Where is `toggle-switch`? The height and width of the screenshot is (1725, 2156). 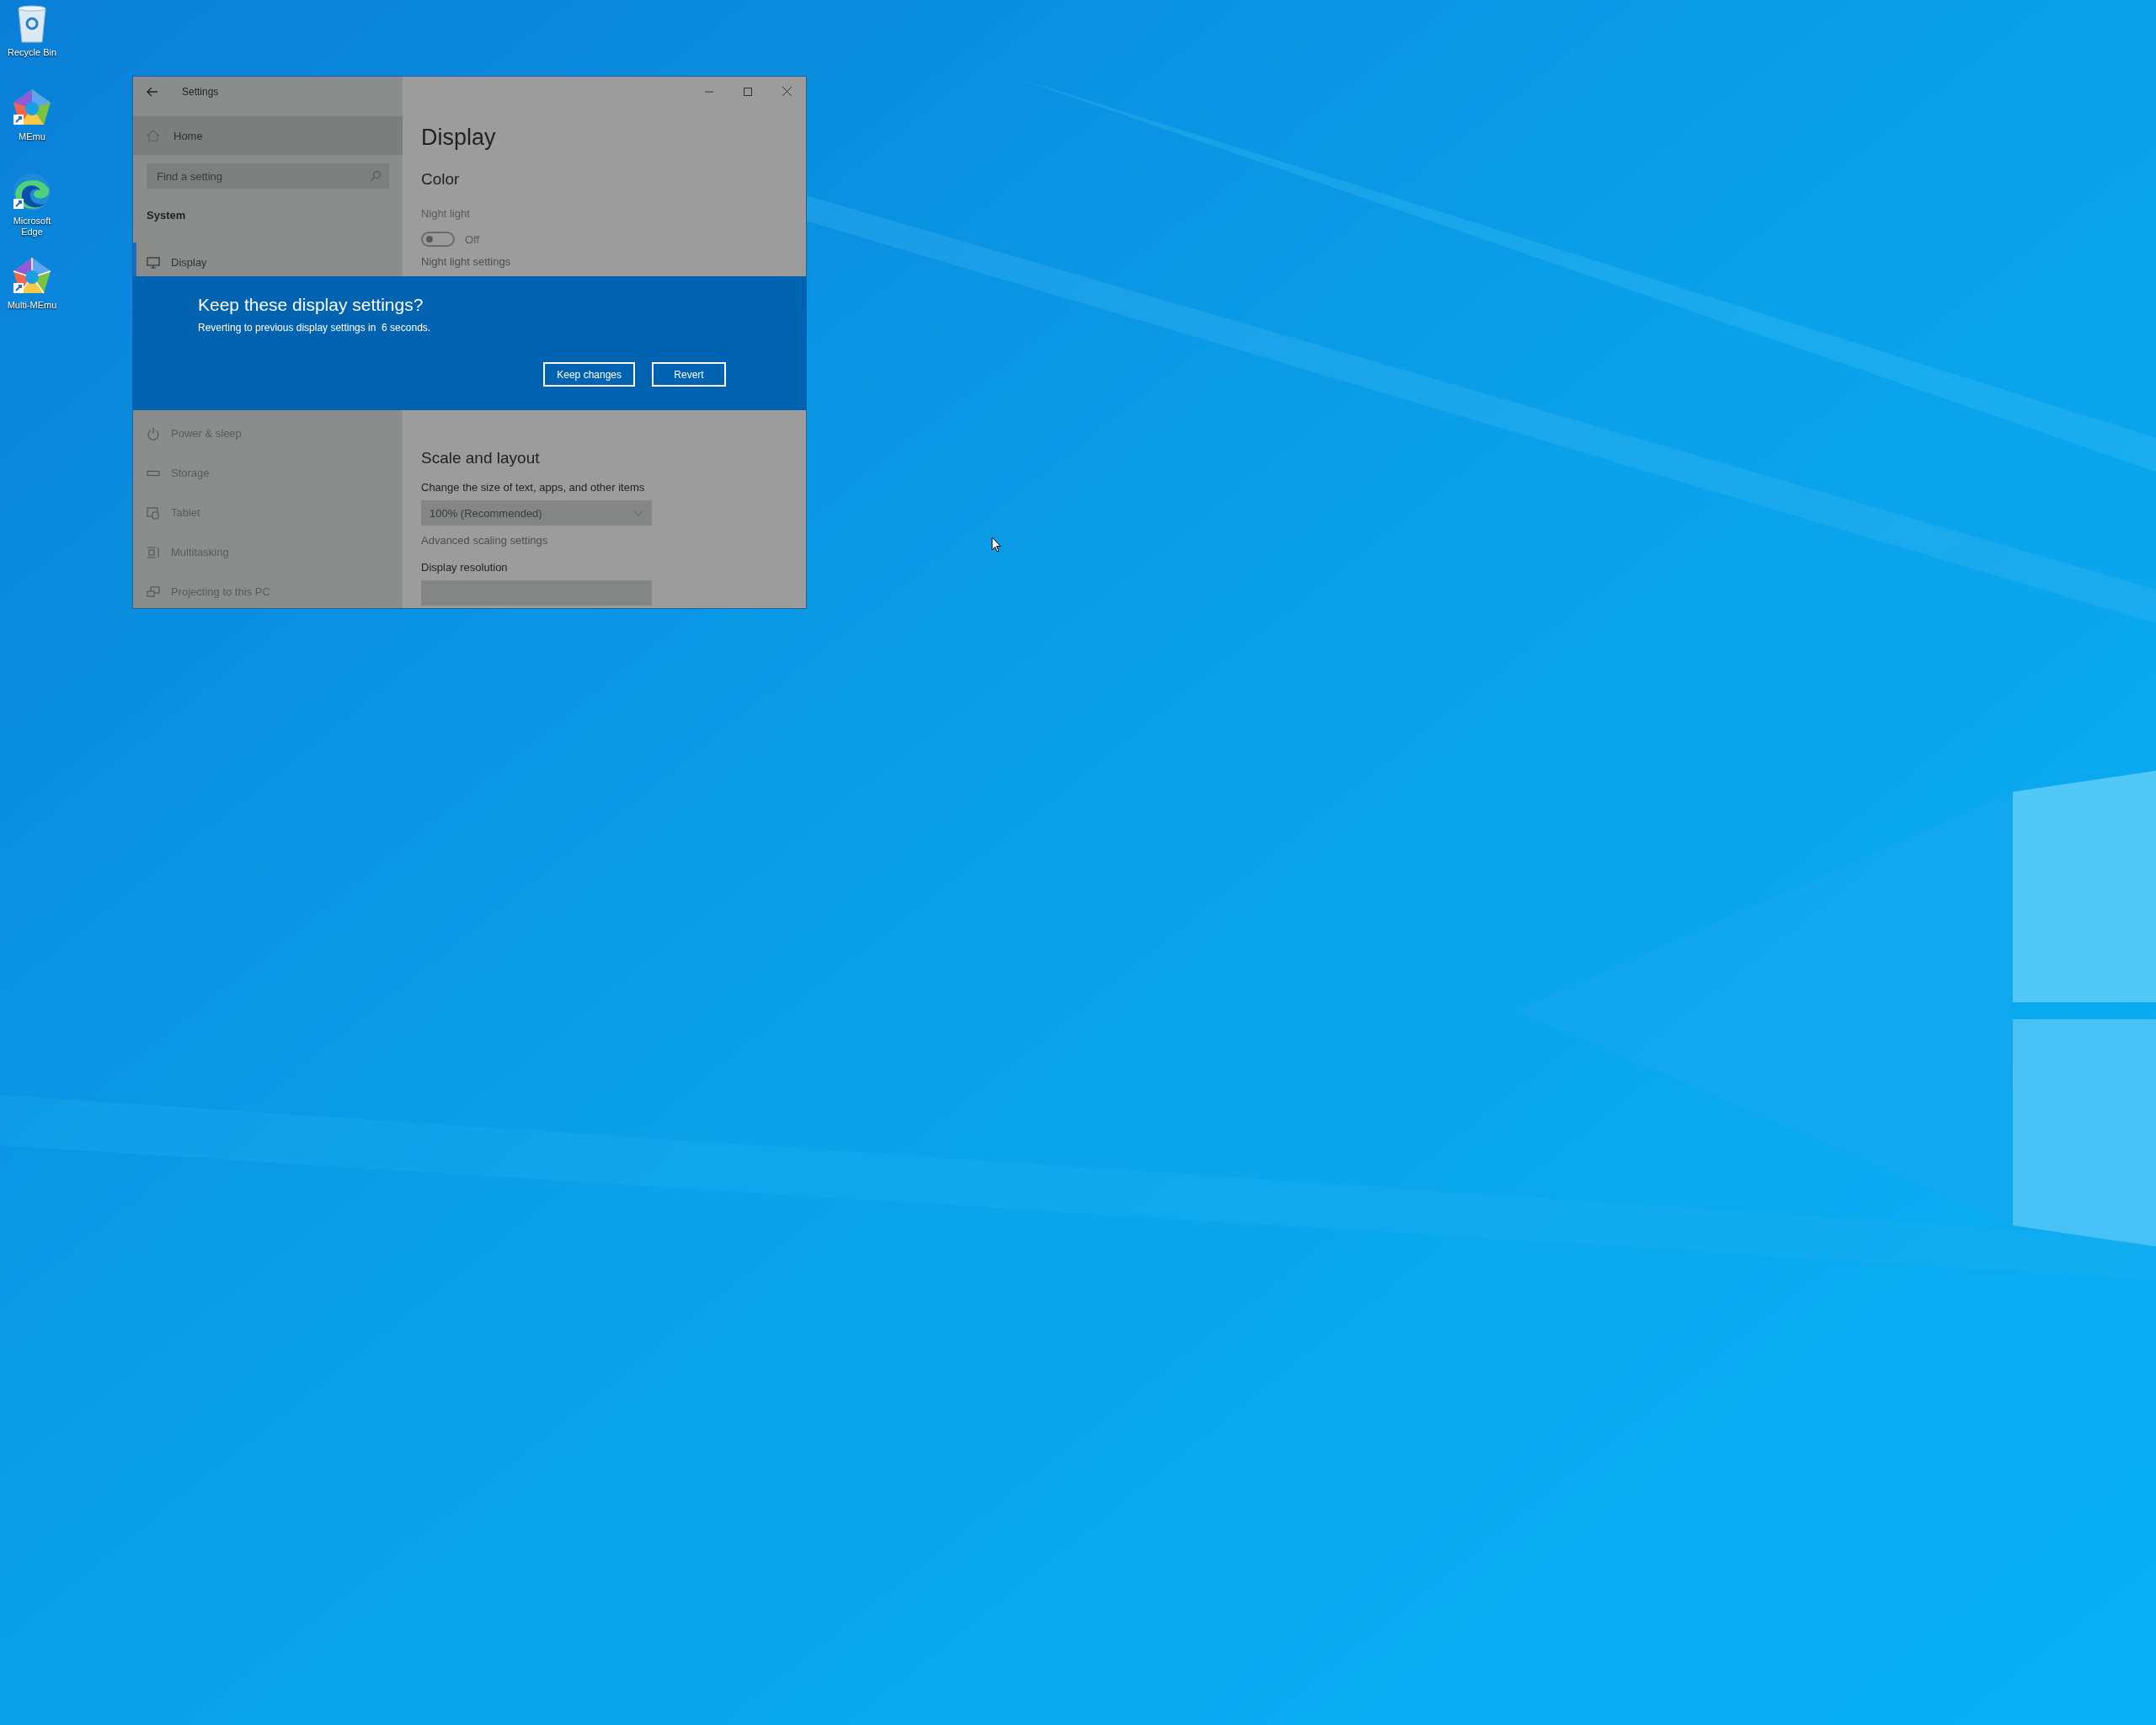
toggle-switch is located at coordinates (438, 239).